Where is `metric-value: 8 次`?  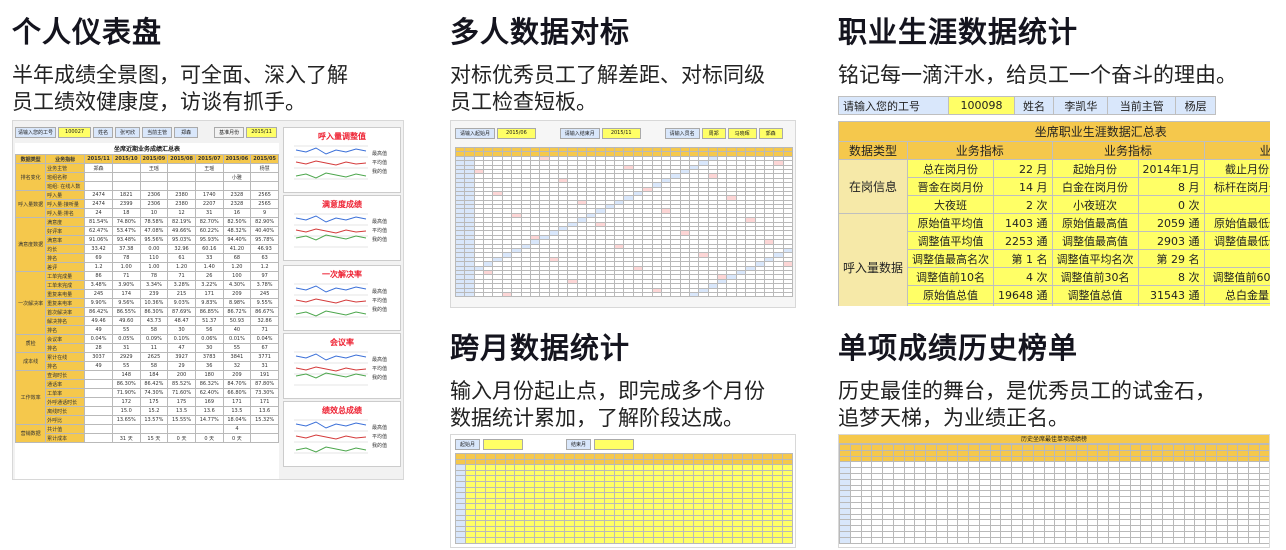
metric-value: 8 次 is located at coordinates (1171, 276).